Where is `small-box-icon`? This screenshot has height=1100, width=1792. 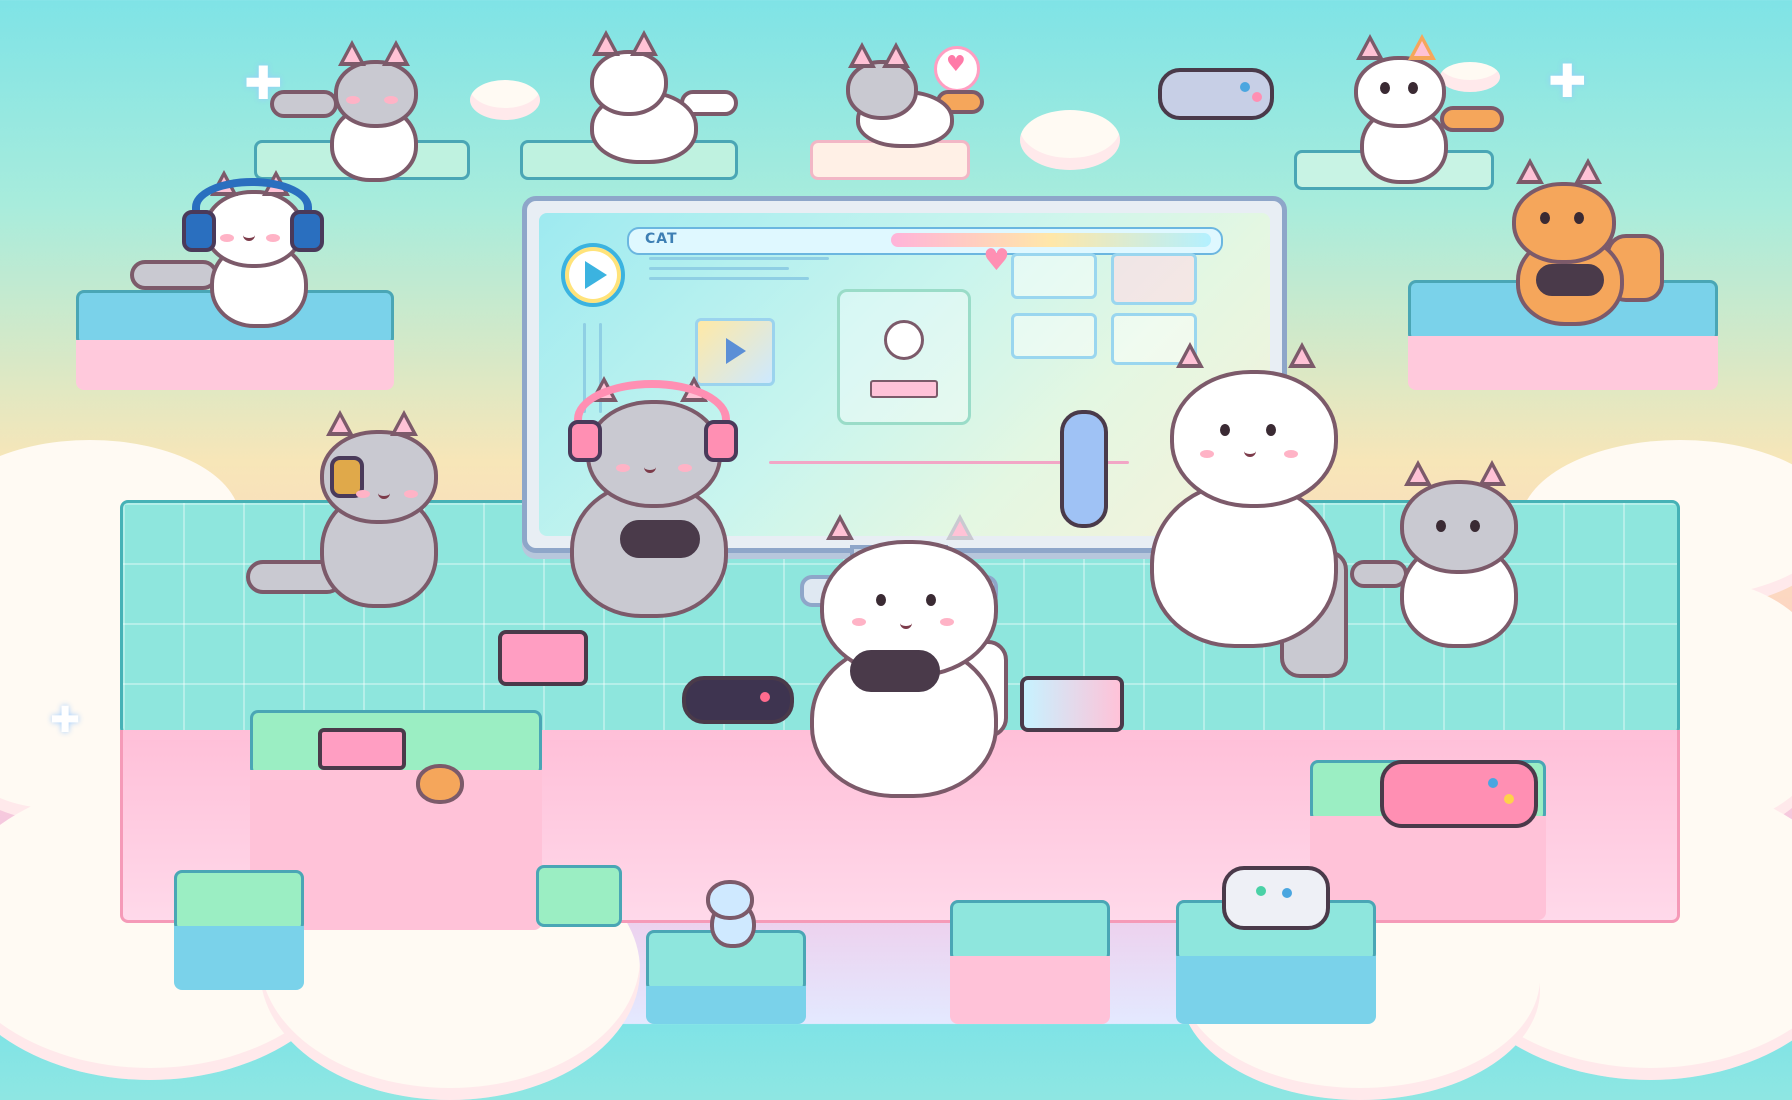 small-box-icon is located at coordinates (362, 749).